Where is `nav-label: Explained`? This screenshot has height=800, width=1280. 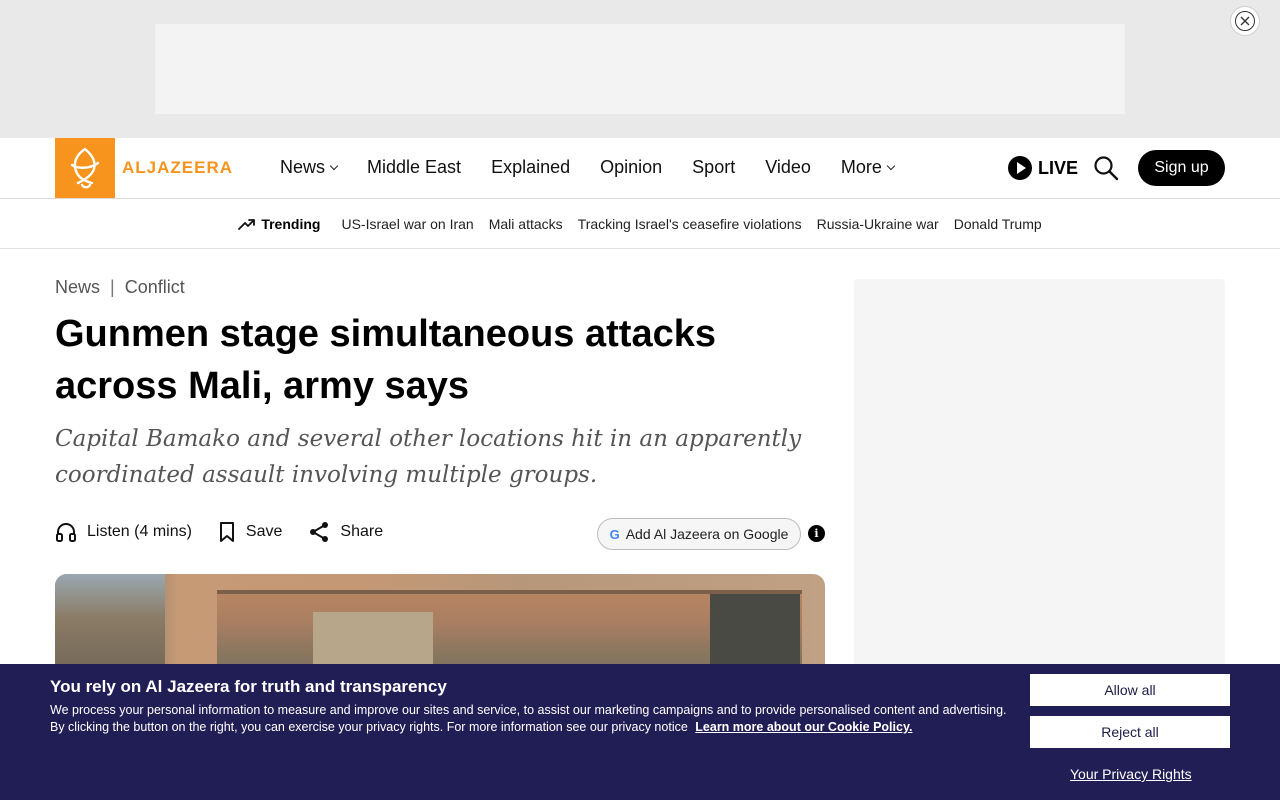
nav-label: Explained is located at coordinates (531, 167).